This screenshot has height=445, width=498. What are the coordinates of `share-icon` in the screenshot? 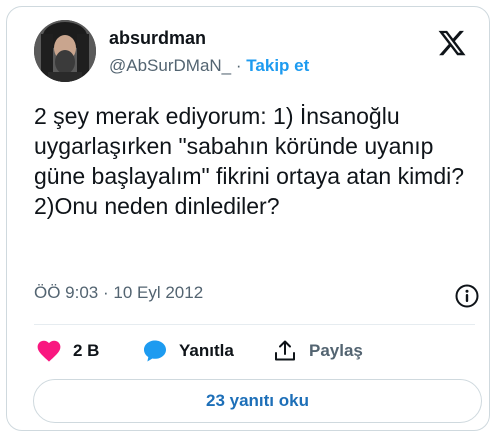 It's located at (285, 350).